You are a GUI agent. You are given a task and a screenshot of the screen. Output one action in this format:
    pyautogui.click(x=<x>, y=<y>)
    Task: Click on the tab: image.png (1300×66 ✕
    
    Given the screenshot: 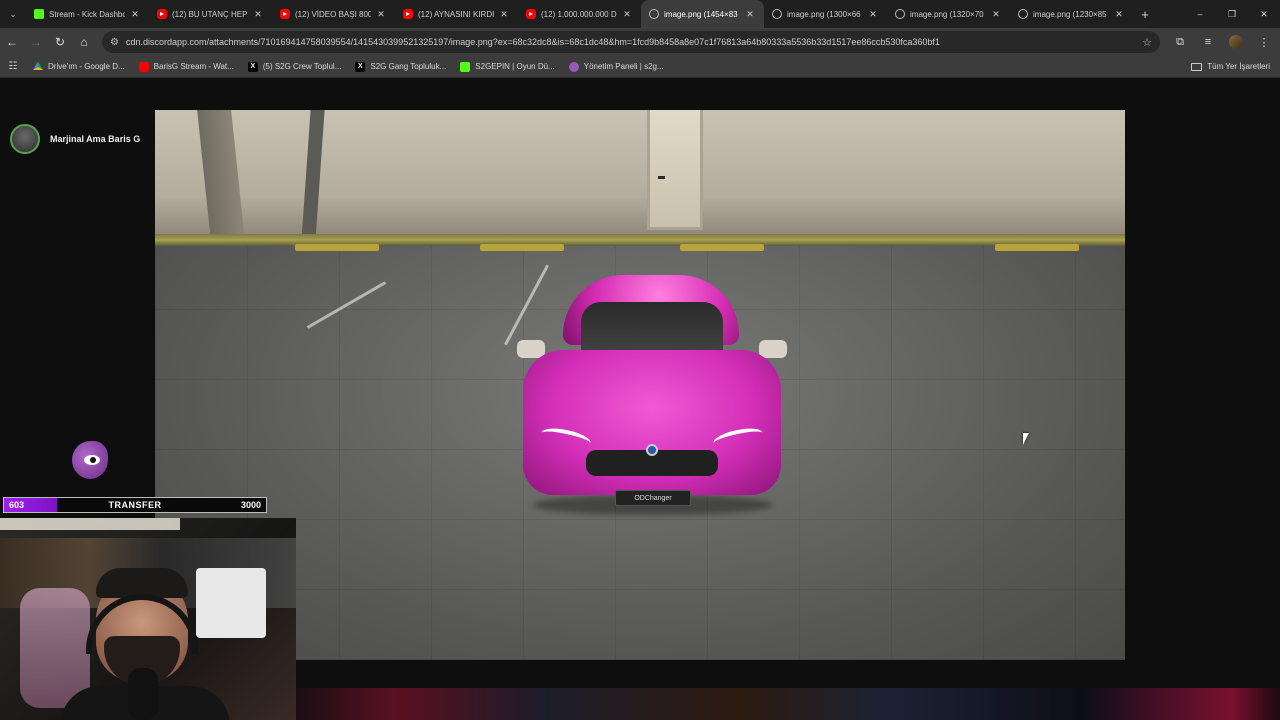 What is the action you would take?
    pyautogui.click(x=825, y=14)
    